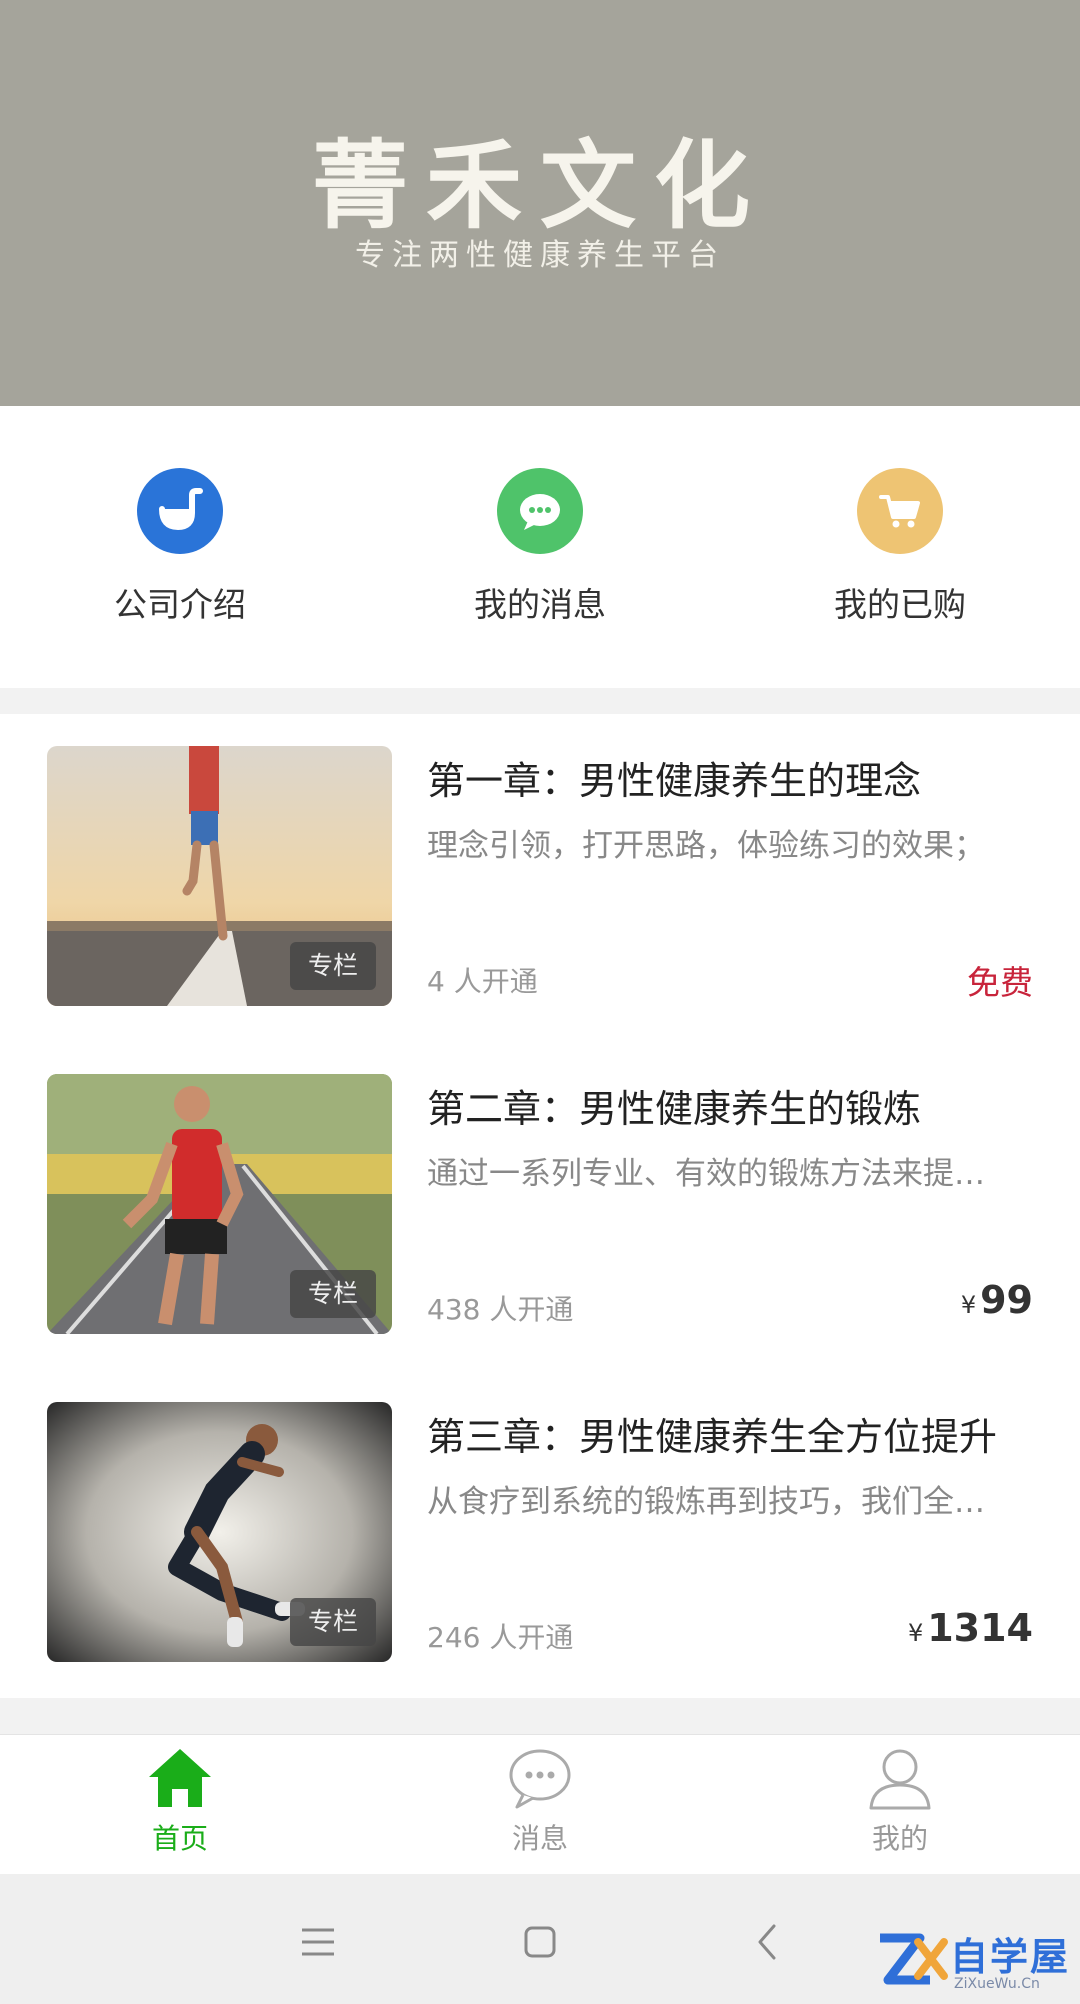 Image resolution: width=1080 pixels, height=2004 pixels. I want to click on price-value: 99, so click(1006, 1300).